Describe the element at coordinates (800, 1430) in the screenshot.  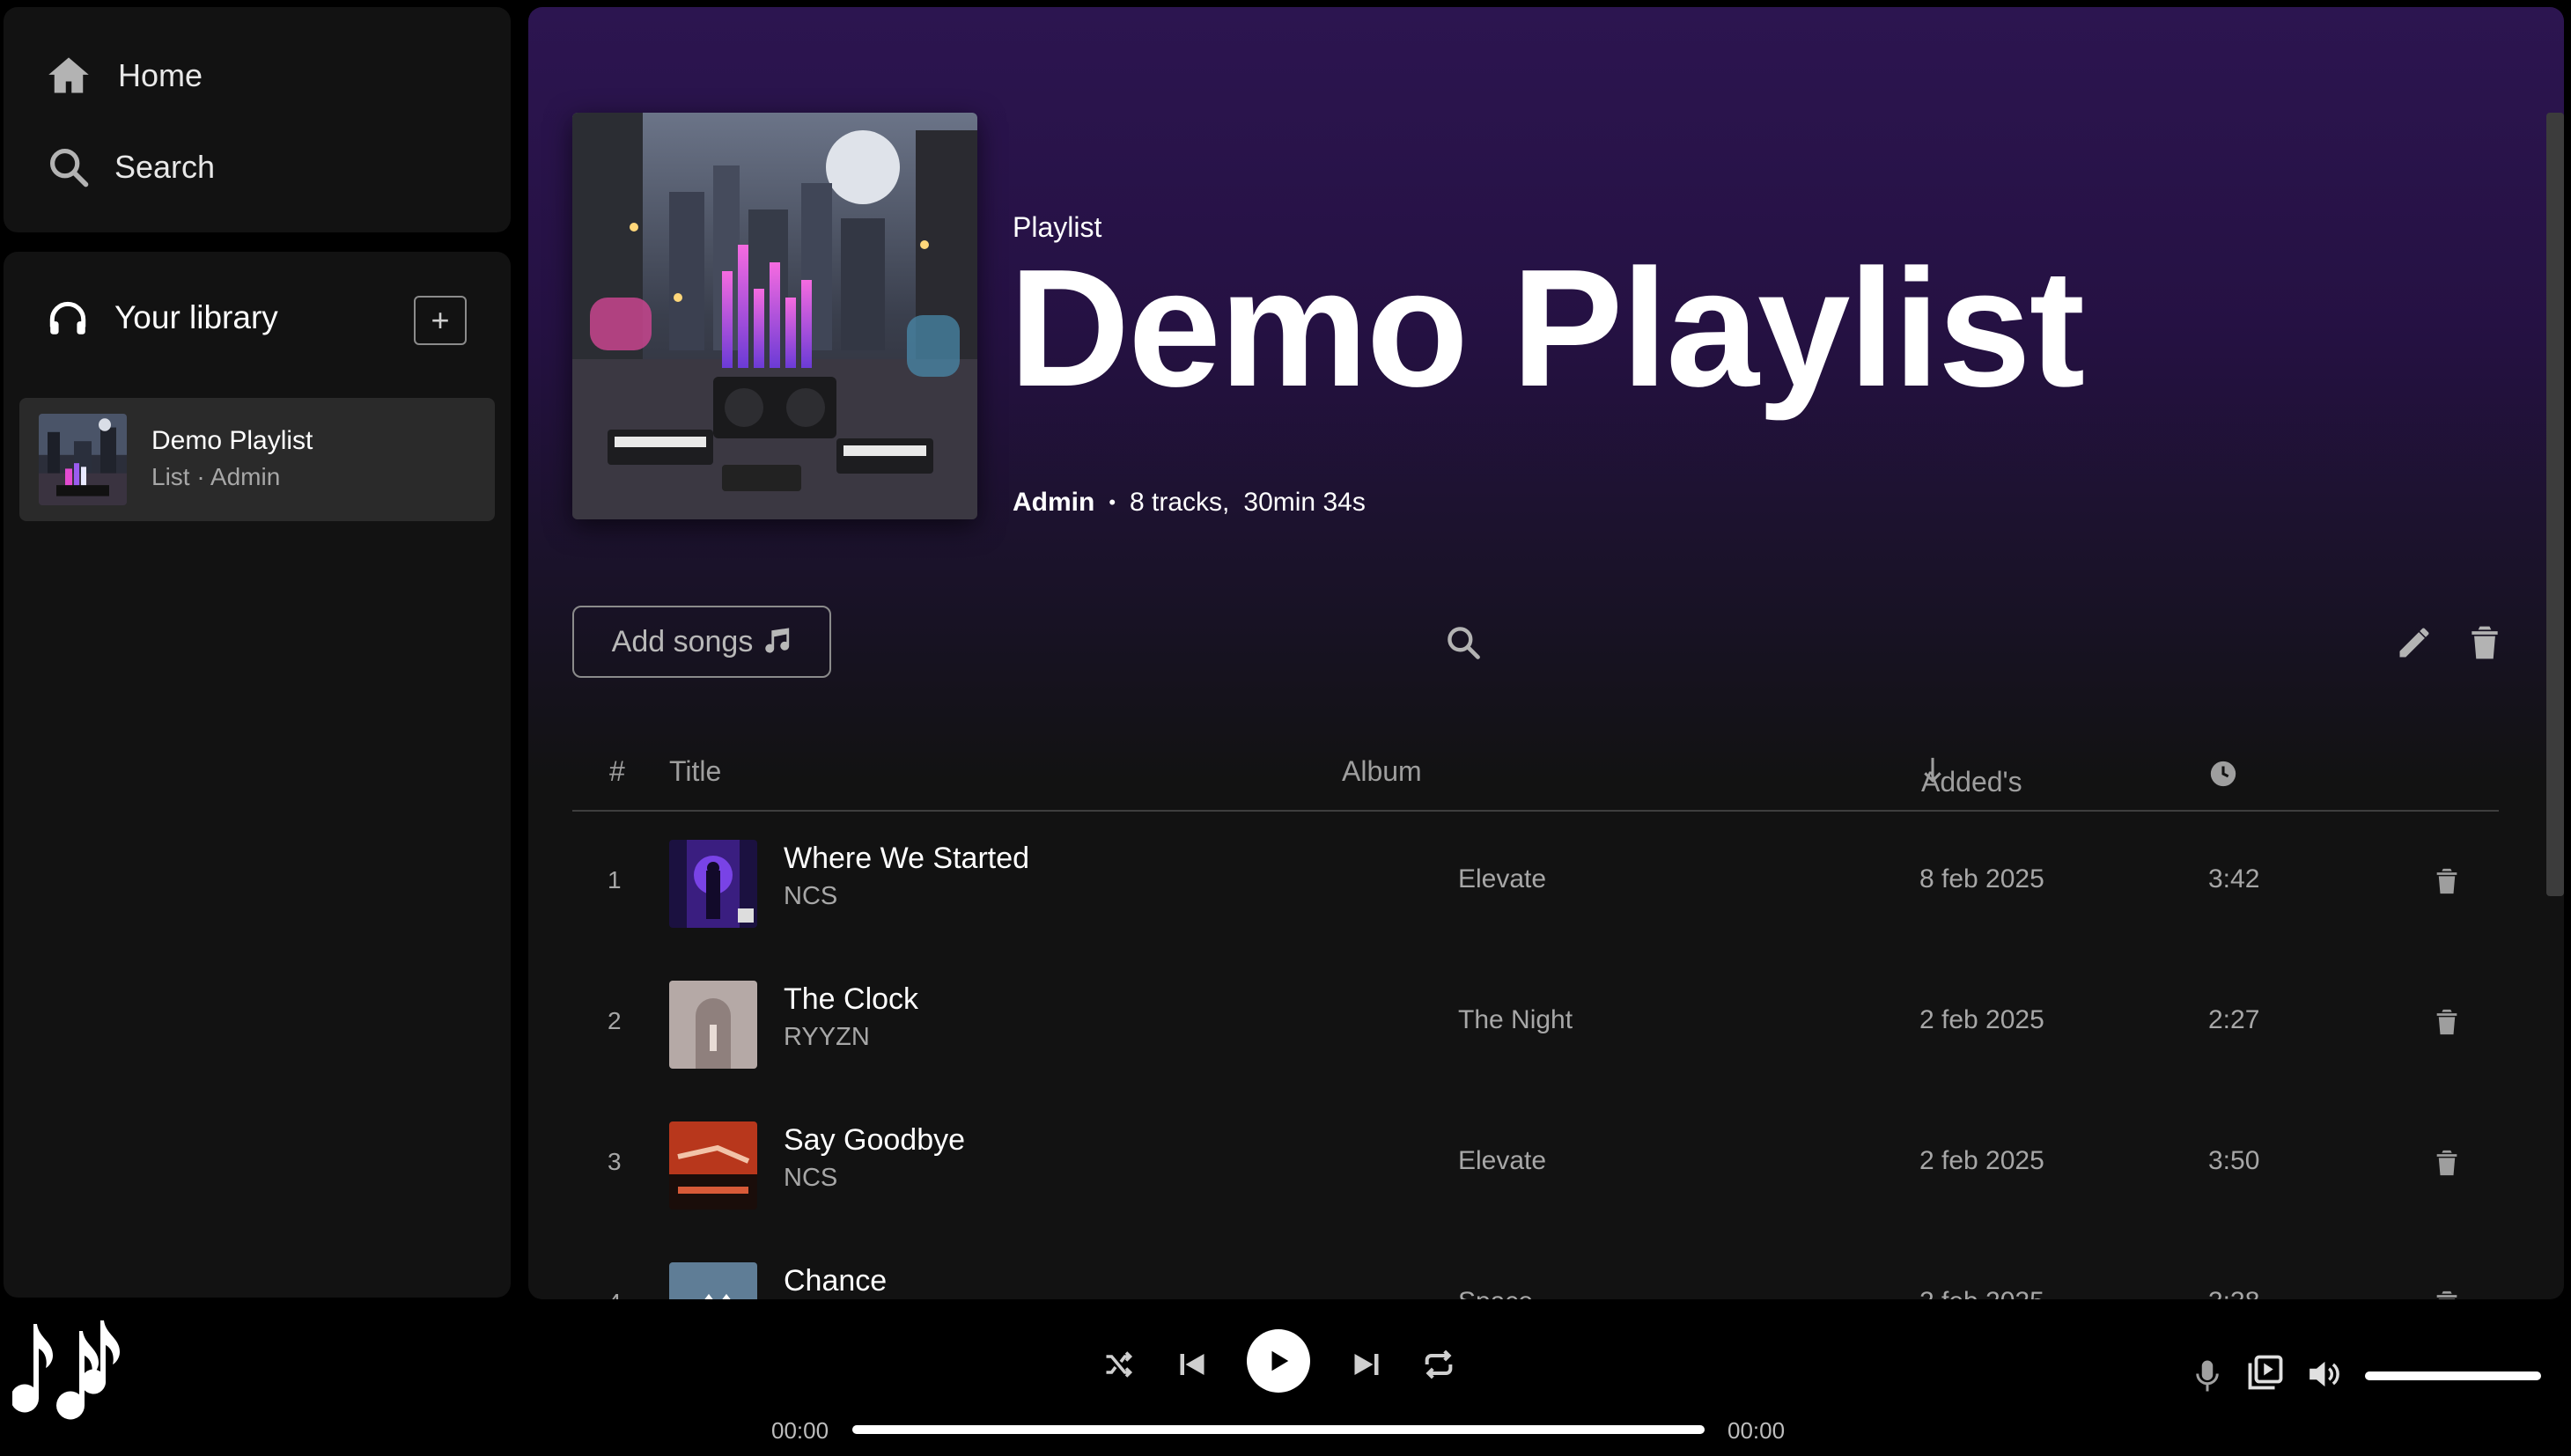
I see `current-time: 00:00` at that location.